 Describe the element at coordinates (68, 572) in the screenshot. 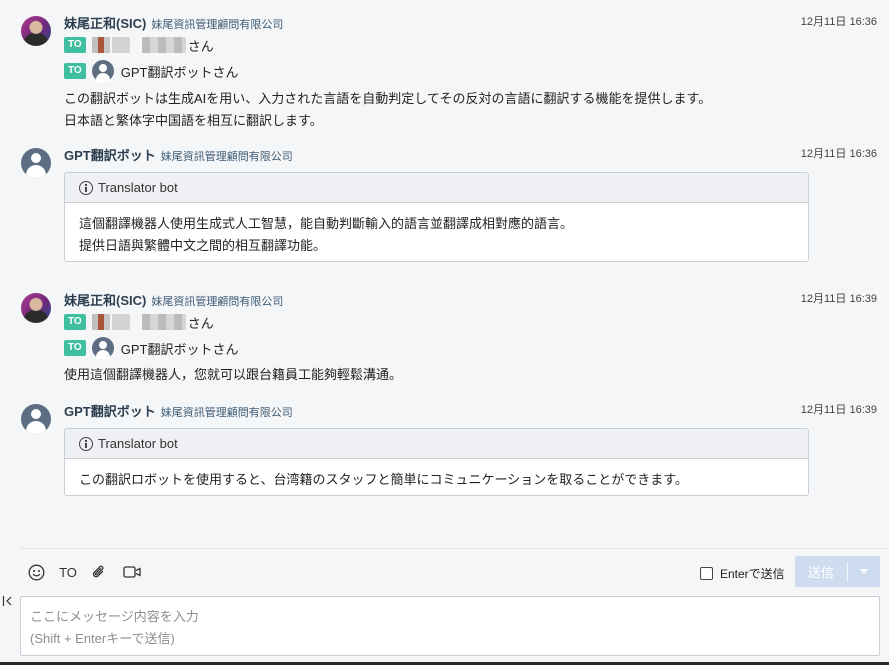

I see `to-button: TO` at that location.